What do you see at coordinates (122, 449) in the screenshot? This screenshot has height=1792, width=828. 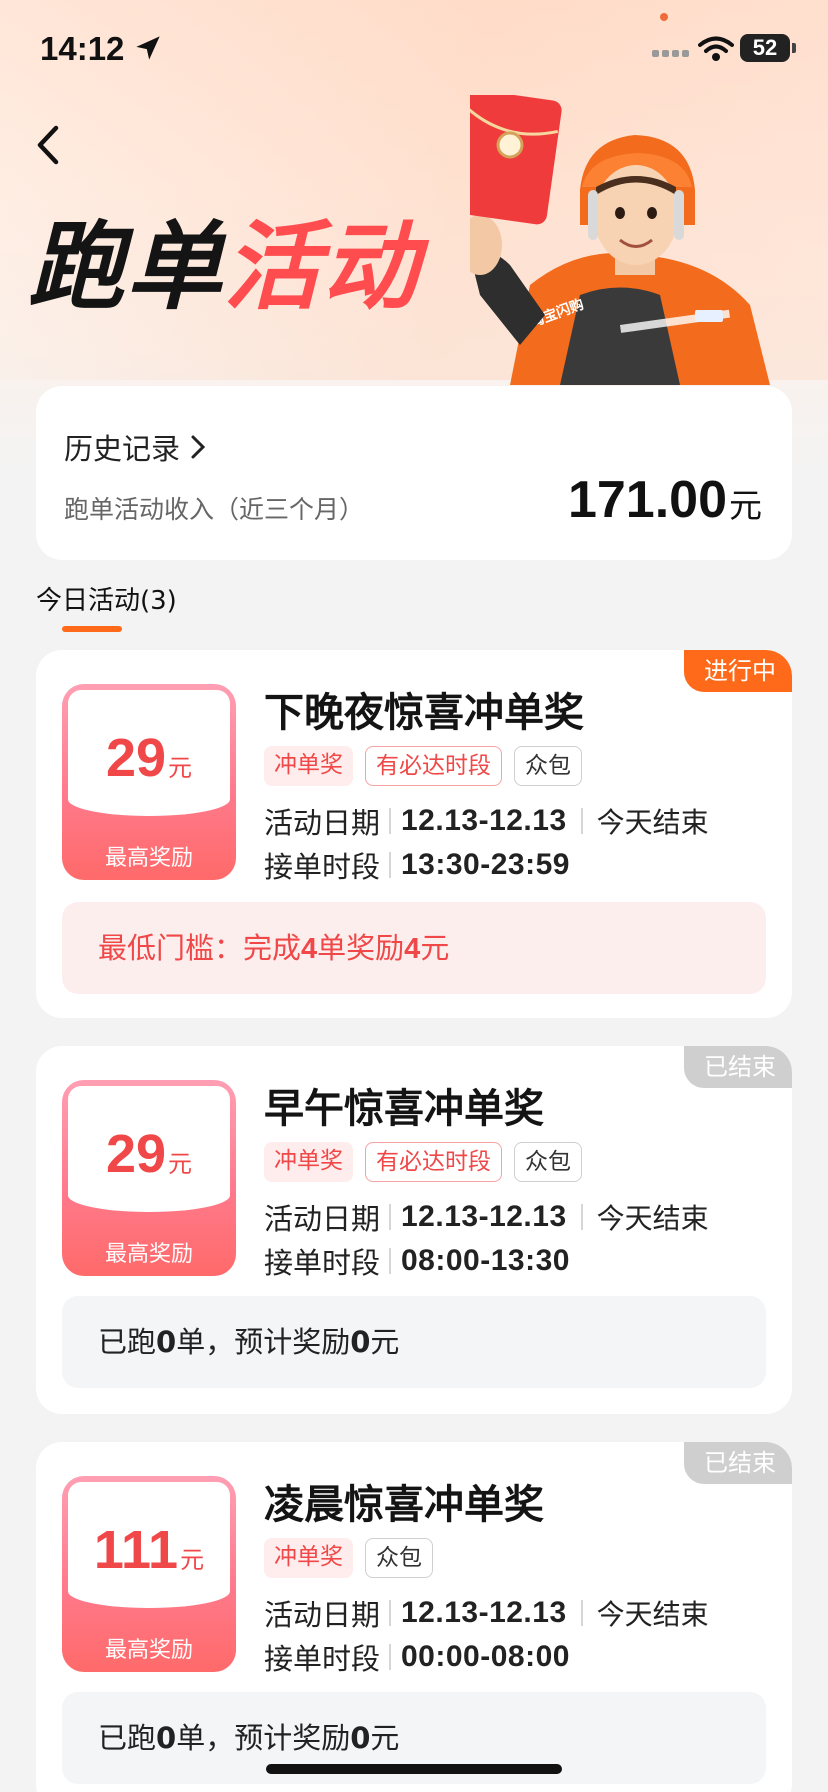 I see `history-records-label: 历史记录` at bounding box center [122, 449].